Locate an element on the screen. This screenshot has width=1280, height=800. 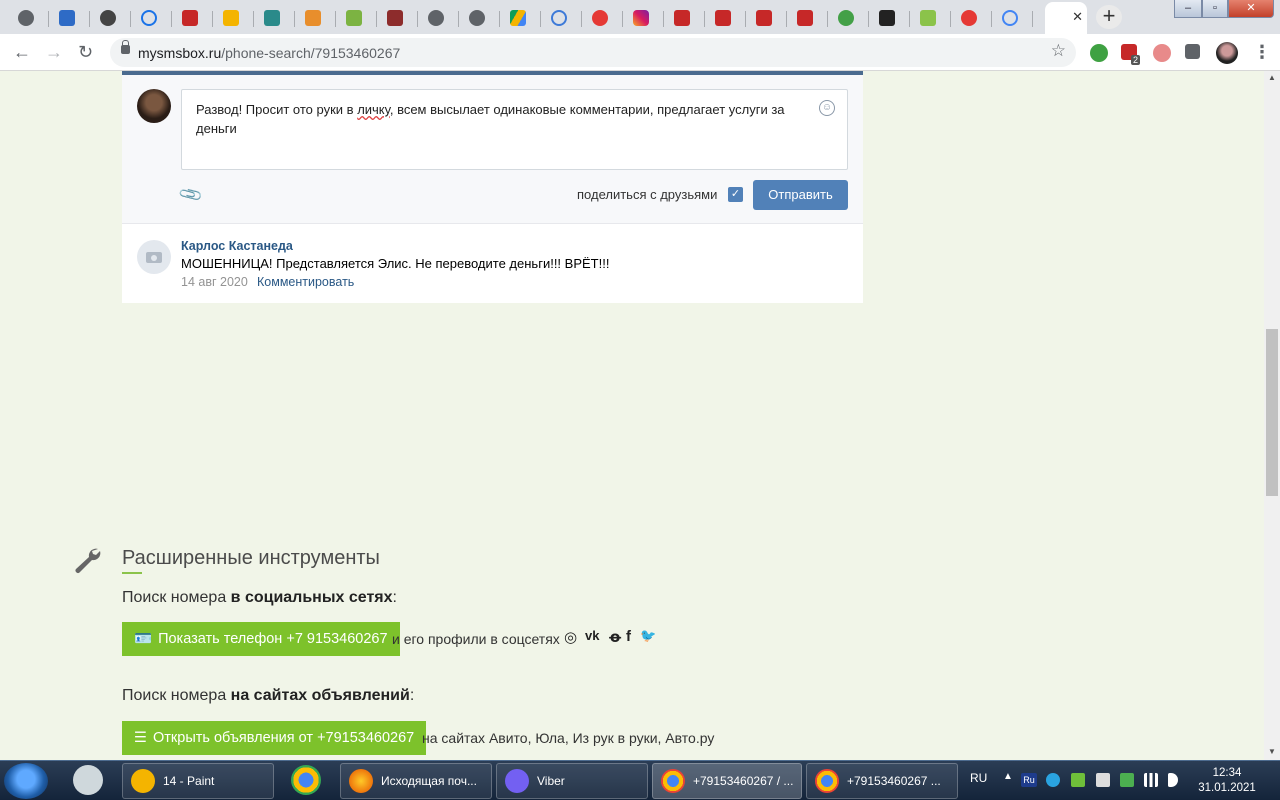
antivirus-icon is located at coordinates (1078, 780).